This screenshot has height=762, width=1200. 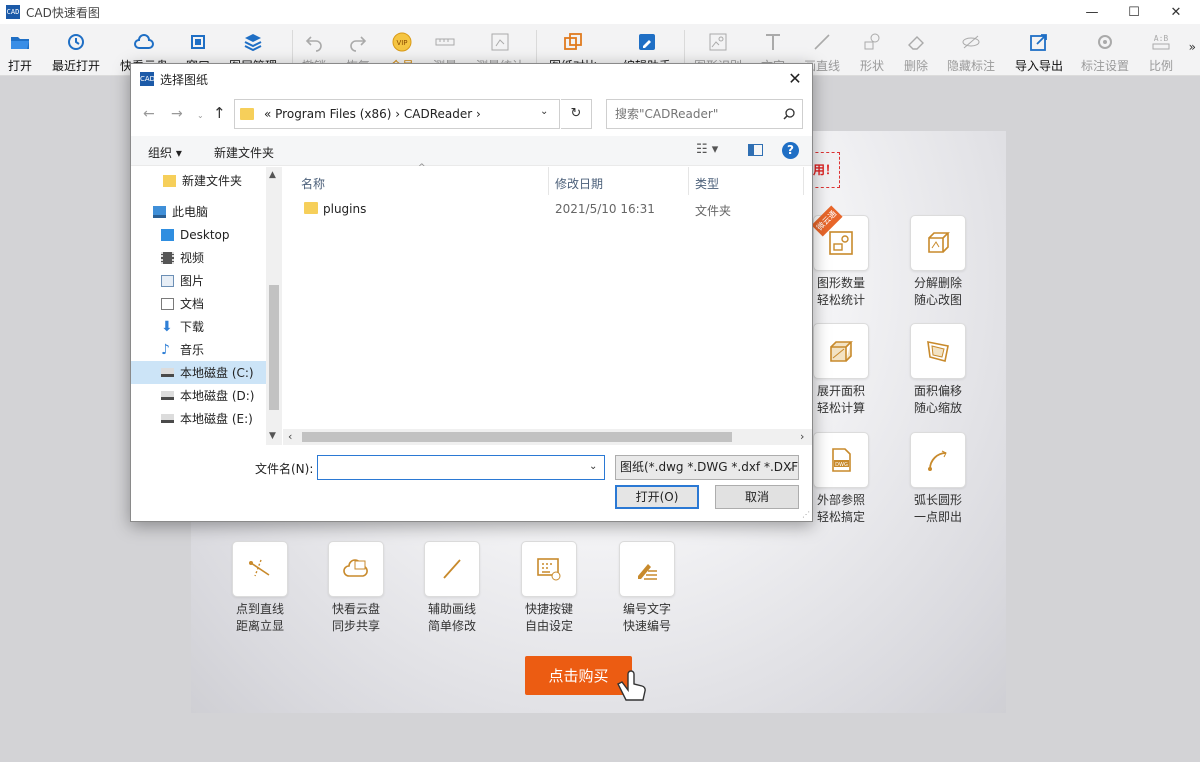 I want to click on file-row: plugins 2021/5/10 16:31 文件夹, so click(x=543, y=209).